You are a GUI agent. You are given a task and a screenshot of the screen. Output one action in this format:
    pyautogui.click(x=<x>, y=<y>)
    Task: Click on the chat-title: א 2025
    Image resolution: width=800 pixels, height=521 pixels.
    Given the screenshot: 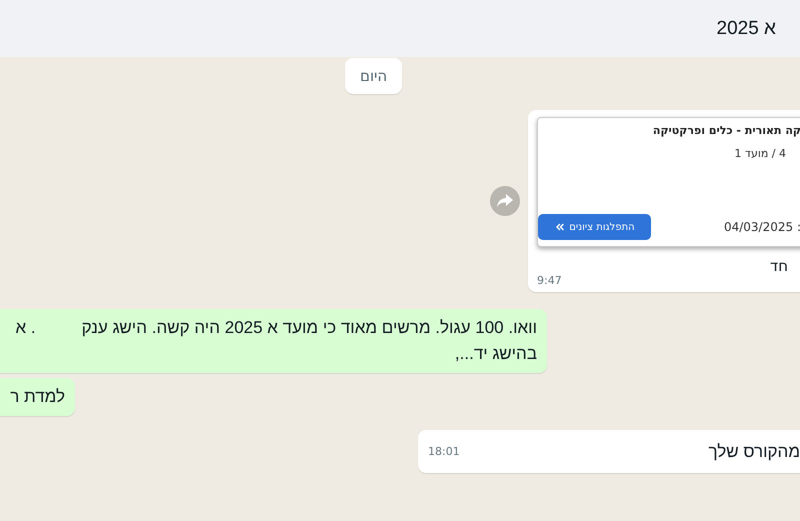 What is the action you would take?
    pyautogui.click(x=746, y=29)
    